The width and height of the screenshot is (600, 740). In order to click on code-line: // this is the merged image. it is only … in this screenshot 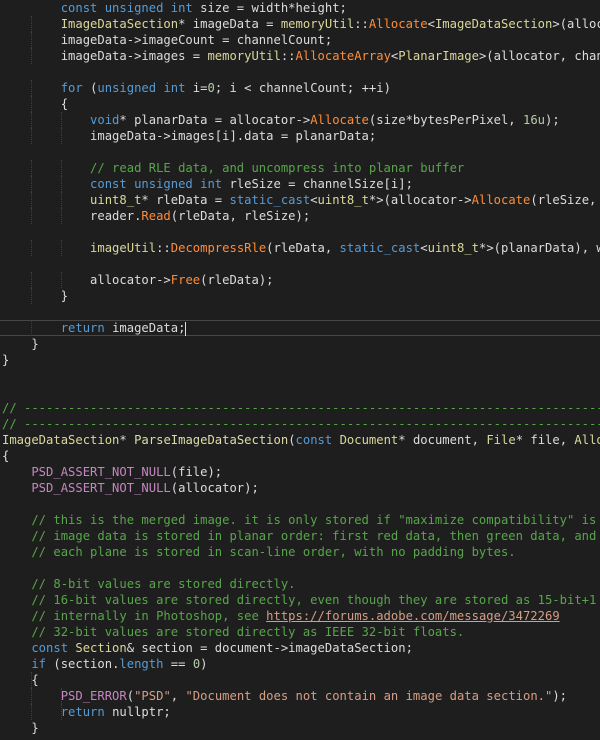, I will do `click(300, 520)`.